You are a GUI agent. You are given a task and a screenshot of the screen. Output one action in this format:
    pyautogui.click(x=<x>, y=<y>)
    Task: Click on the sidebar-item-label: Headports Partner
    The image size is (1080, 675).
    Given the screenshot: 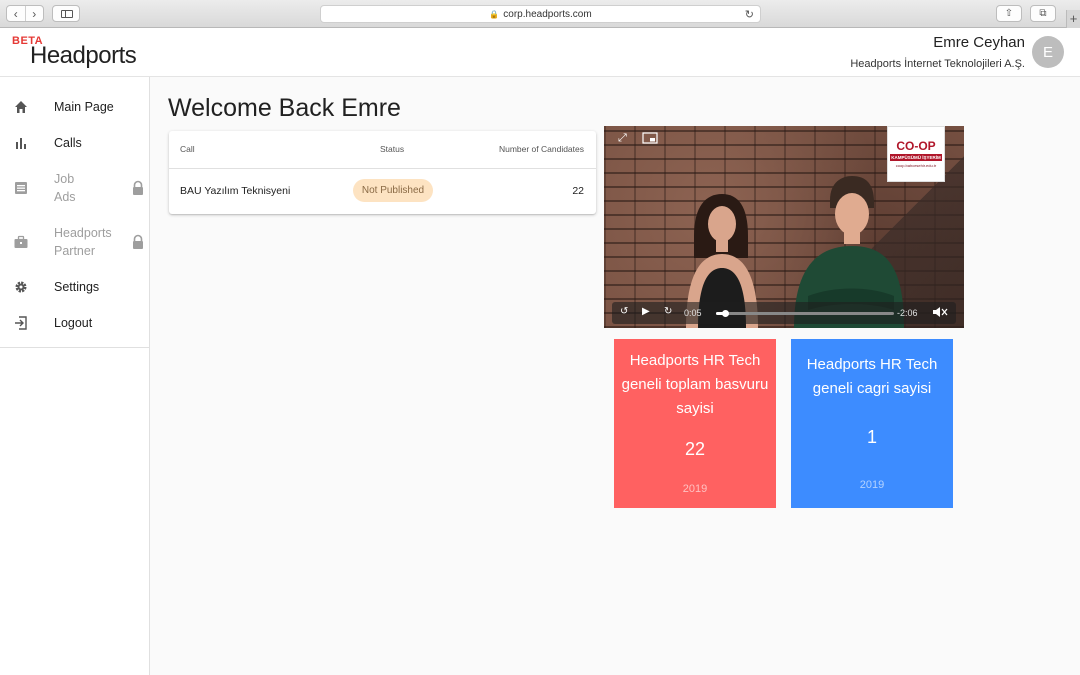 What is the action you would take?
    pyautogui.click(x=83, y=242)
    